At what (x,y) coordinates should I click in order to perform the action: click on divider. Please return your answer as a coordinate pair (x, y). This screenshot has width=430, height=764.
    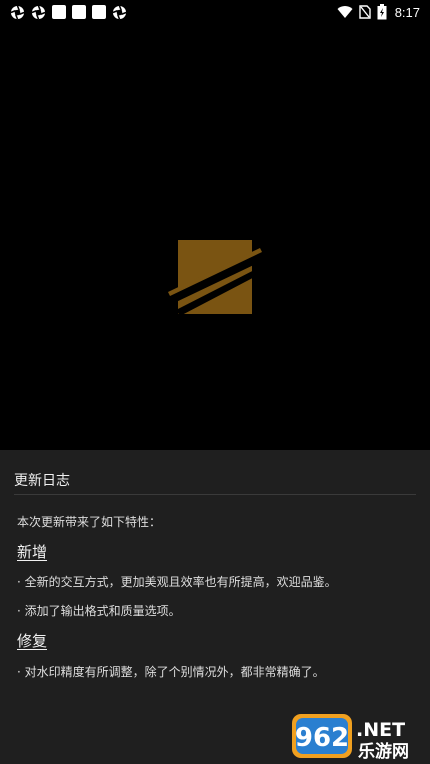
    Looking at the image, I should click on (215, 494).